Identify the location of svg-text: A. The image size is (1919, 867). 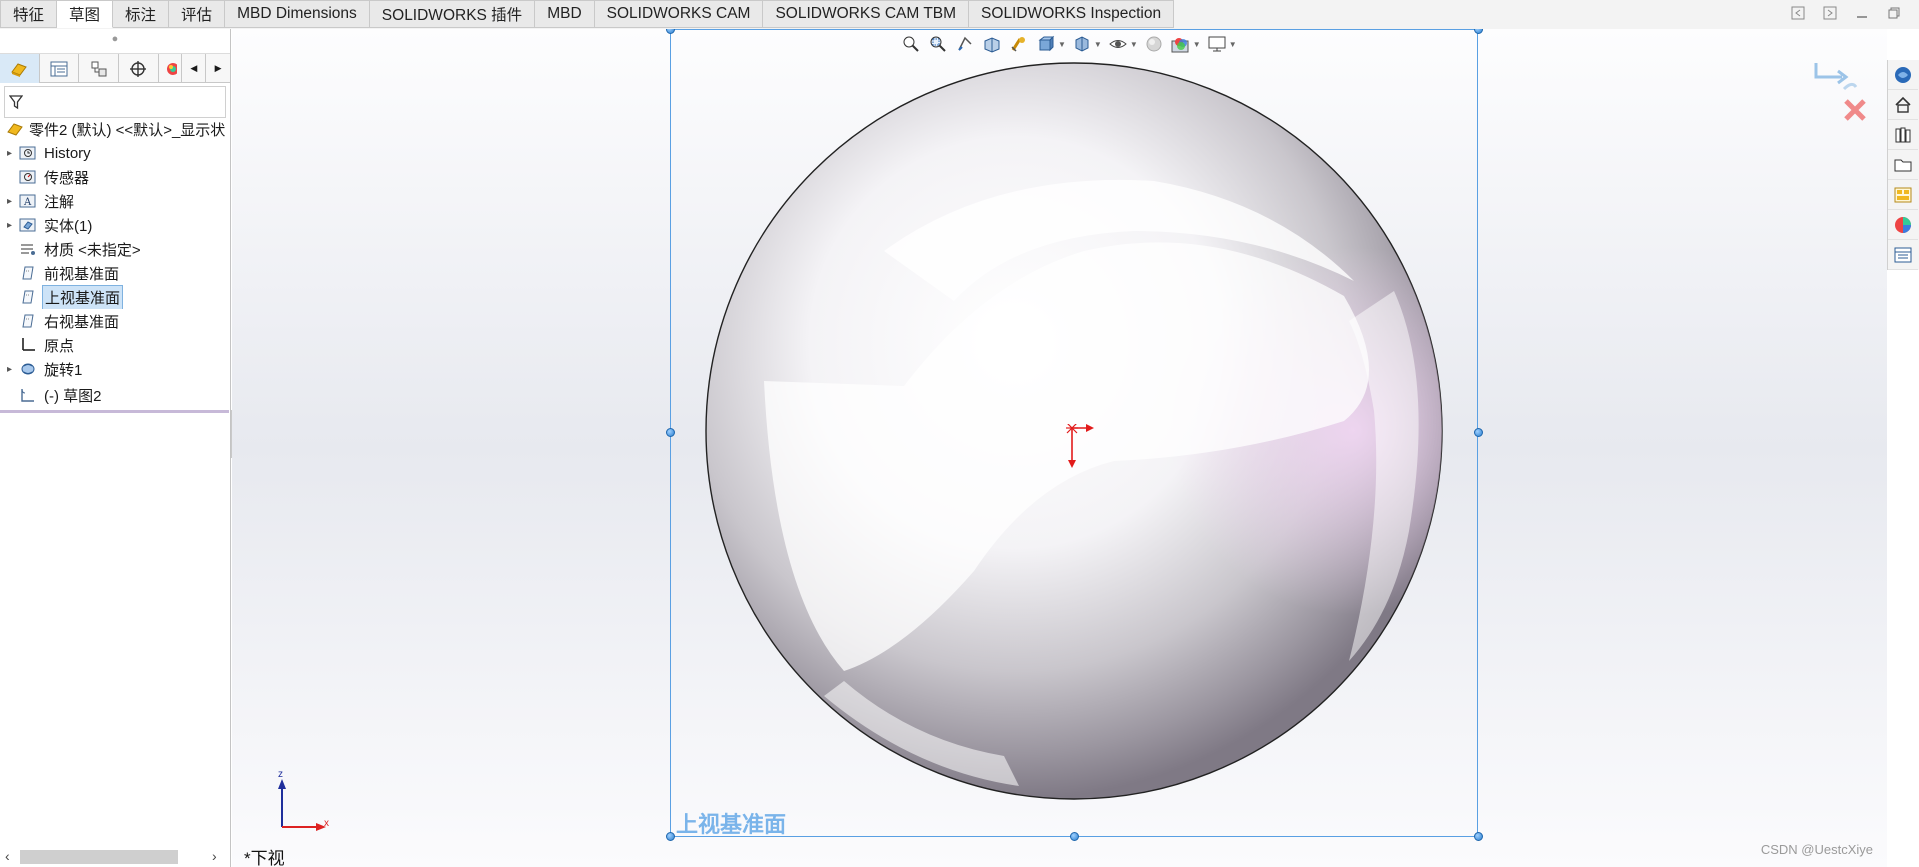
(27, 202).